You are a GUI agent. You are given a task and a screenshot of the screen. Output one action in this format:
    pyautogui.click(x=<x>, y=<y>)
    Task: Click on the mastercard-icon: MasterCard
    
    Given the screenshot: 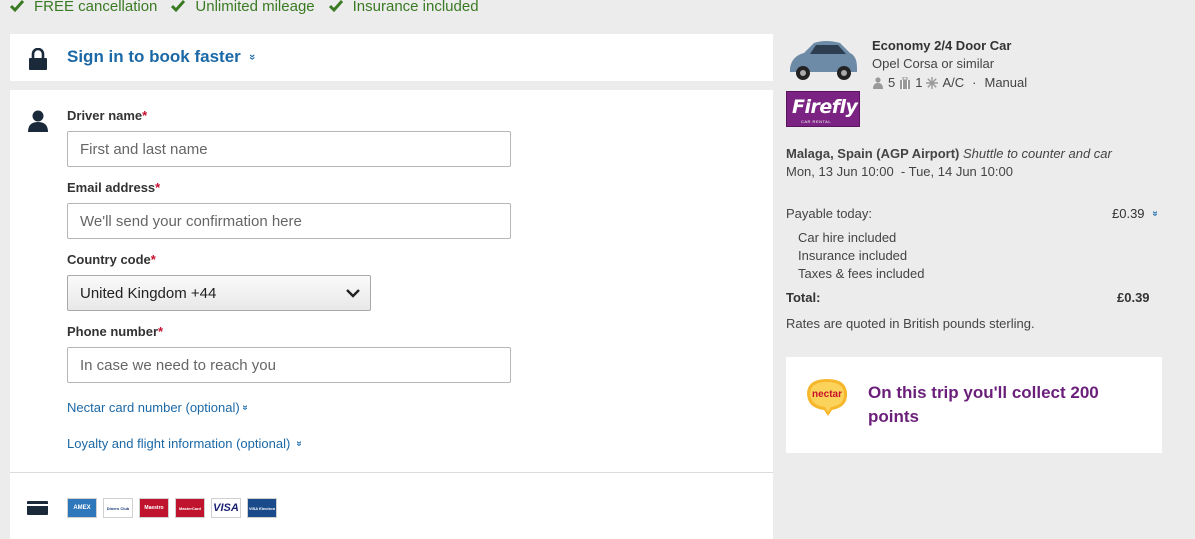 What is the action you would take?
    pyautogui.click(x=190, y=508)
    